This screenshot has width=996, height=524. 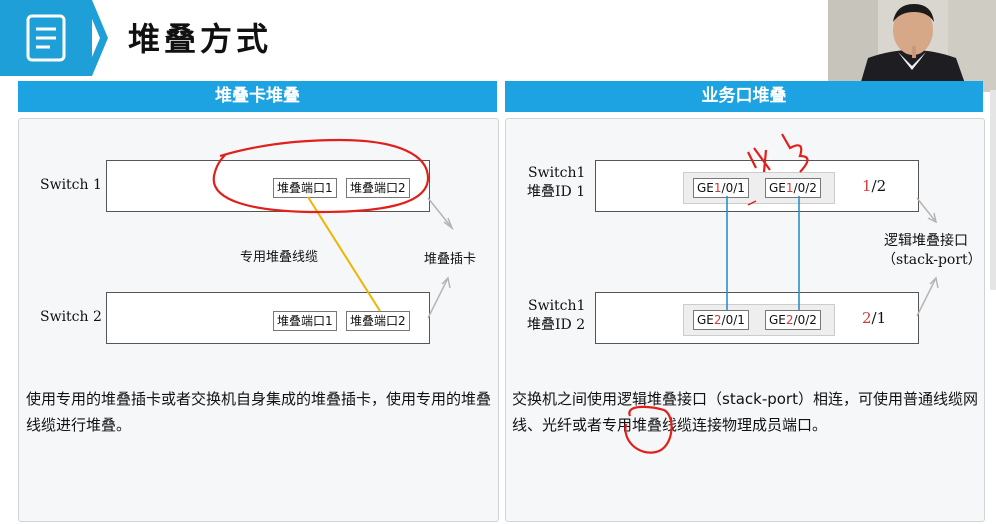 What do you see at coordinates (721, 188) in the screenshot?
I see `r-switch1-port-1: GE1/0/1` at bounding box center [721, 188].